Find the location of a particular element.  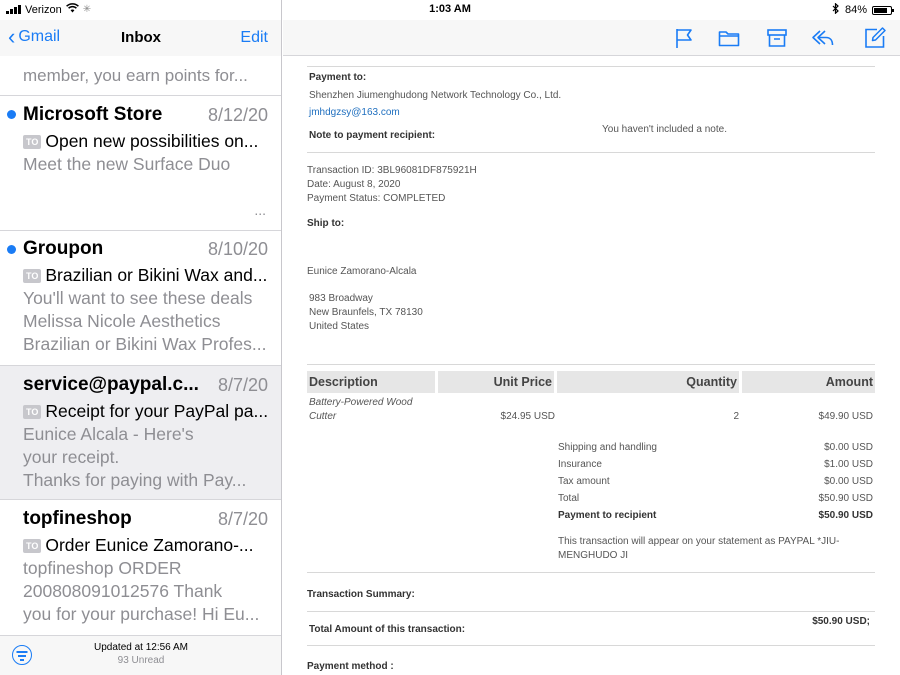

message-sender: topfineshop is located at coordinates (77, 518).